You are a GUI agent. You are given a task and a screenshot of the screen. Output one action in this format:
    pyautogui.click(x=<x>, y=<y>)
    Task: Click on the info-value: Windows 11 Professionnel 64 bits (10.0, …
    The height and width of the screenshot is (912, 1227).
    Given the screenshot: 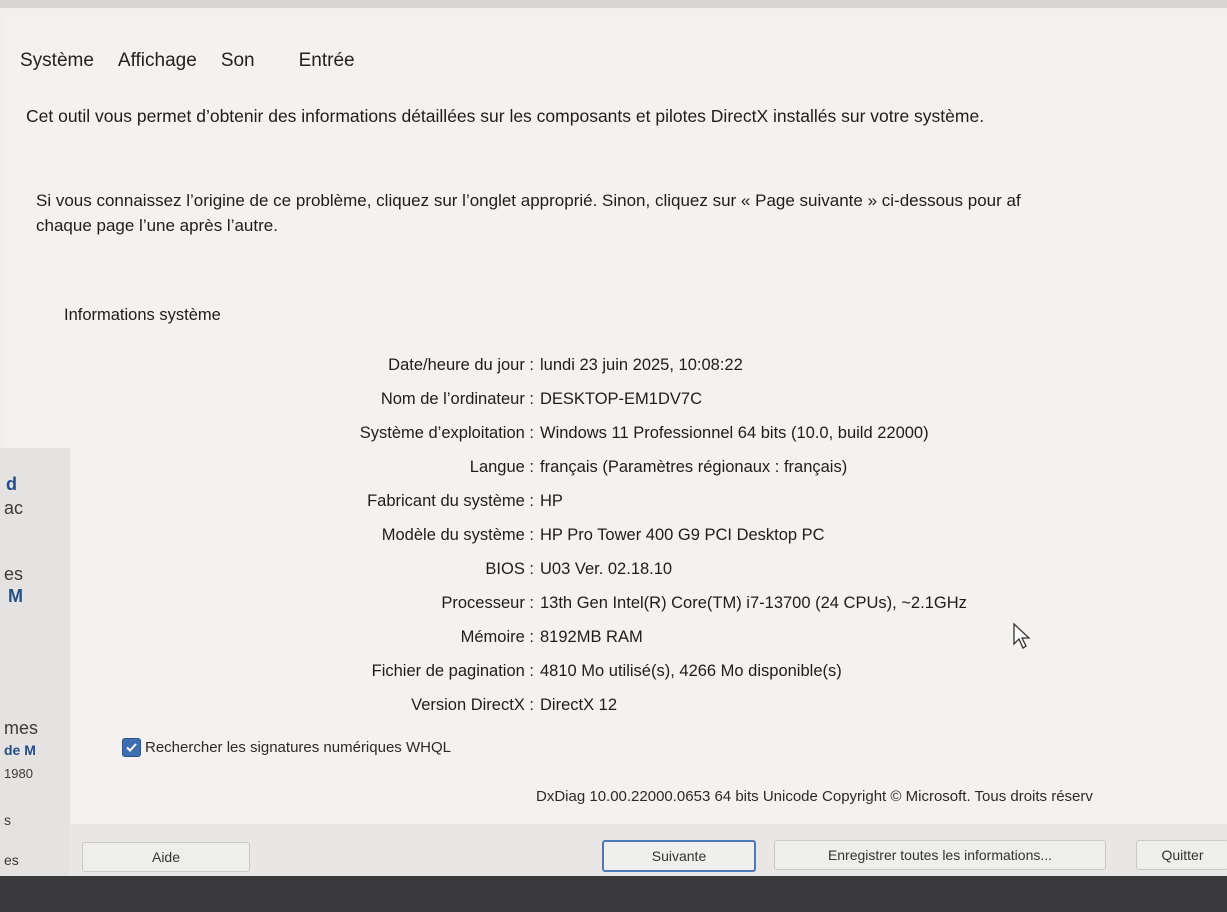 What is the action you would take?
    pyautogui.click(x=734, y=432)
    